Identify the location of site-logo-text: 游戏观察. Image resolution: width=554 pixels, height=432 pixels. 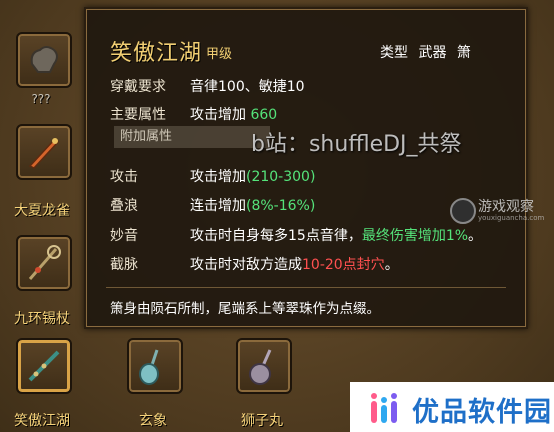
(506, 207).